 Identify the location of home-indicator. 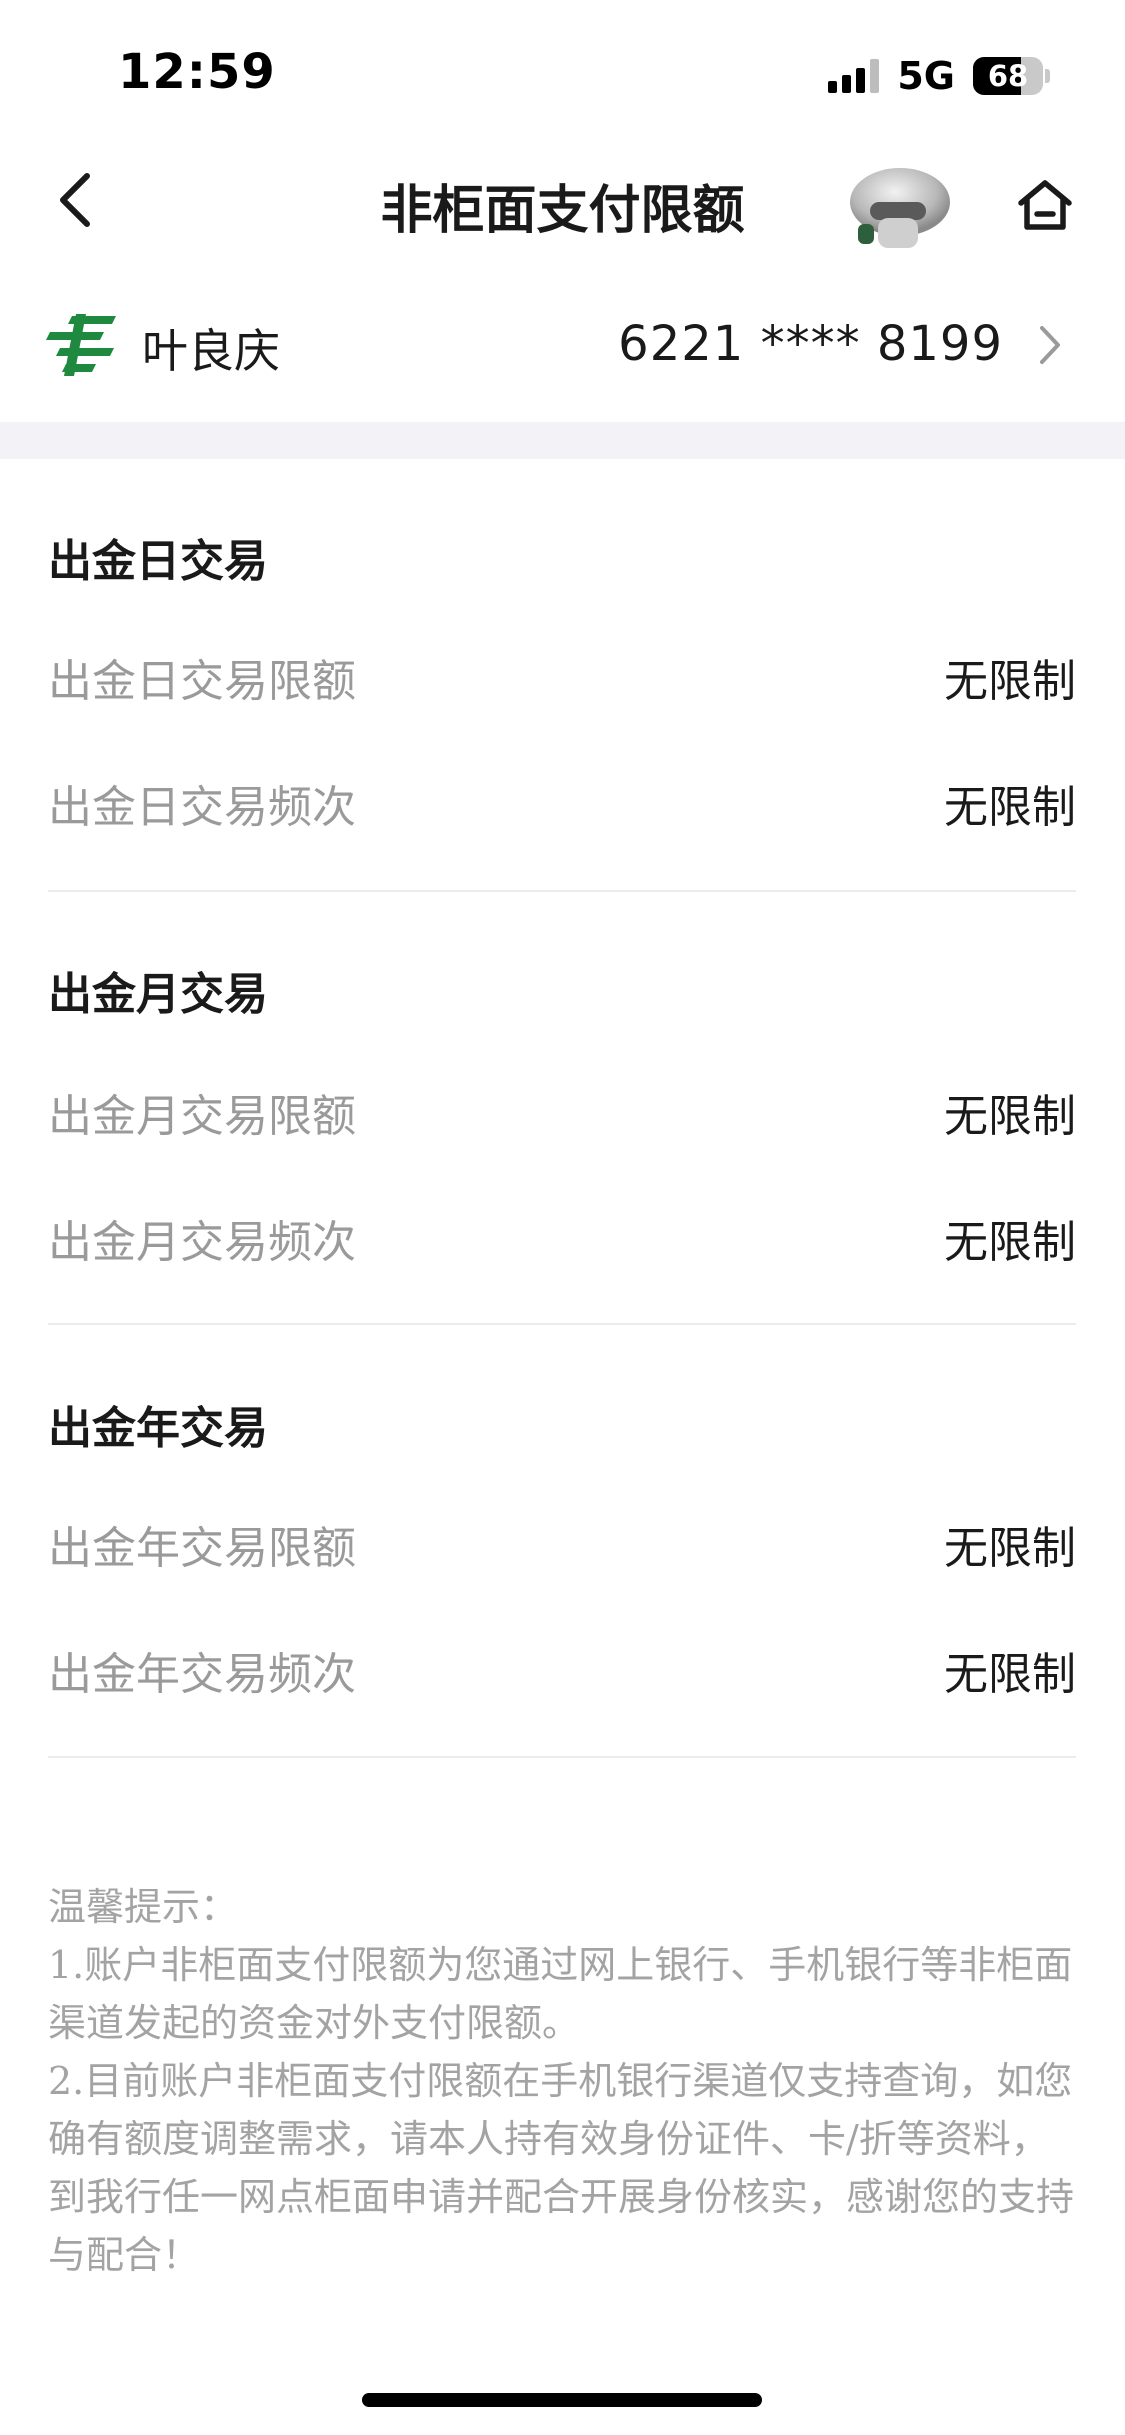
(562, 2400).